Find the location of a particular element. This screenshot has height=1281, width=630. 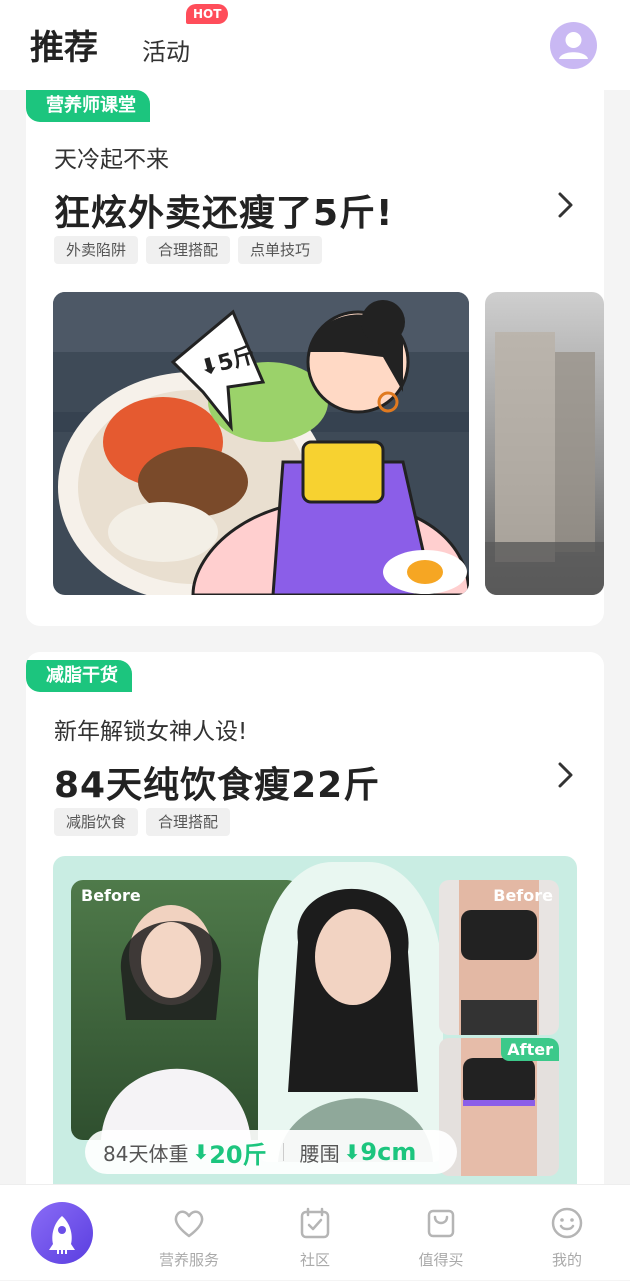

stats-pill: 84天体重 ⬇ 20斤 腰围 ⬇ 9cm is located at coordinates (271, 1152).